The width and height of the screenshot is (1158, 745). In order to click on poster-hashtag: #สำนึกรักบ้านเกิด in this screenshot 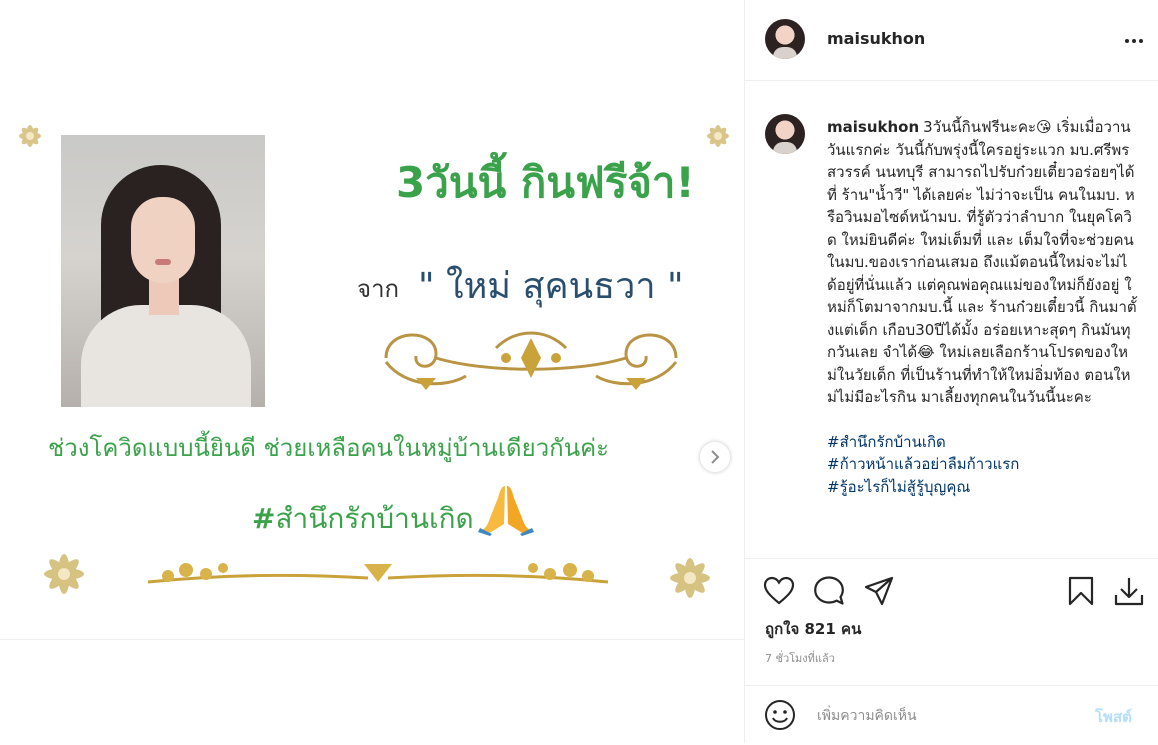, I will do `click(363, 519)`.